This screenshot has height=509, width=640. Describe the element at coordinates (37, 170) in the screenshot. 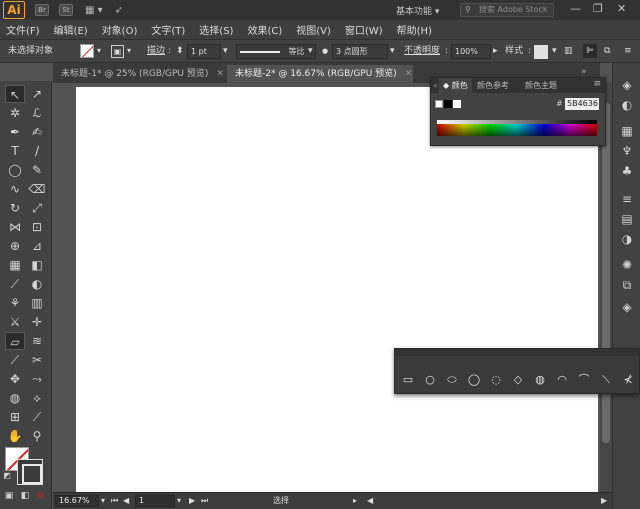

I see `paintbrush-tool-icon: ✎` at that location.